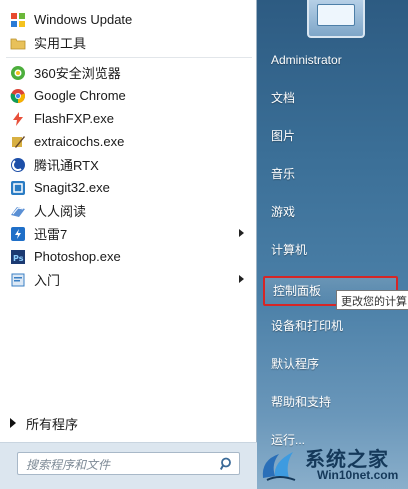  Describe the element at coordinates (79, 141) in the screenshot. I see `program-label: extraicochs.exe` at that location.